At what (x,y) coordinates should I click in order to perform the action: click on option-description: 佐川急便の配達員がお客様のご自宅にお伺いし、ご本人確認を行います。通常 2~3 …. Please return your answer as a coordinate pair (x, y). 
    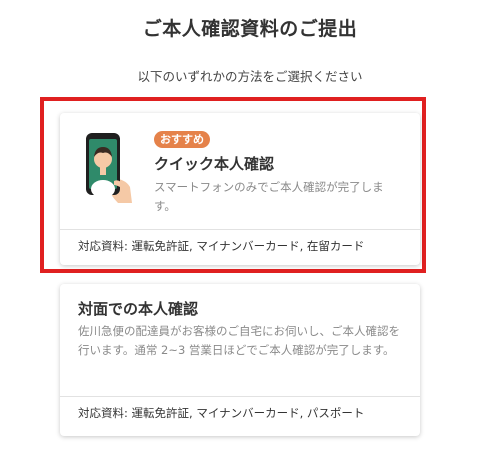
    Looking at the image, I should click on (239, 340).